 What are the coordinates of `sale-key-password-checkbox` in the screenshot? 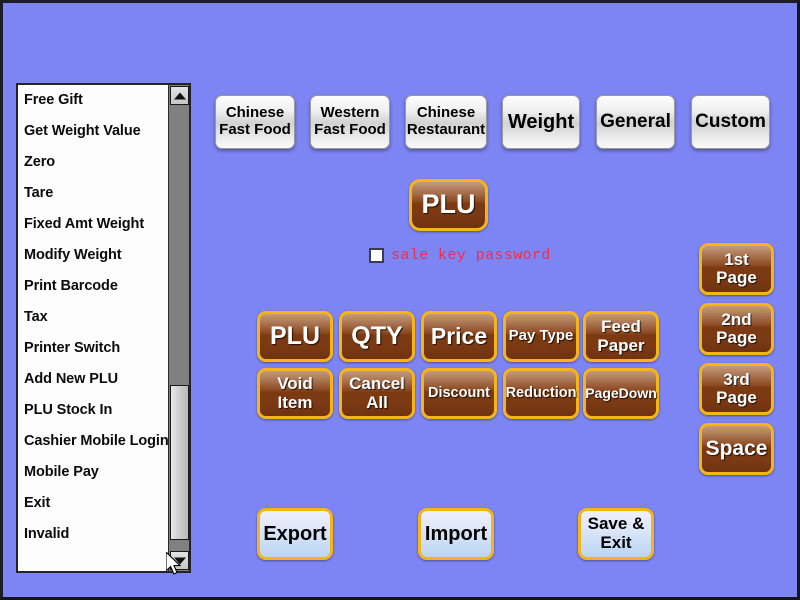 It's located at (376, 255).